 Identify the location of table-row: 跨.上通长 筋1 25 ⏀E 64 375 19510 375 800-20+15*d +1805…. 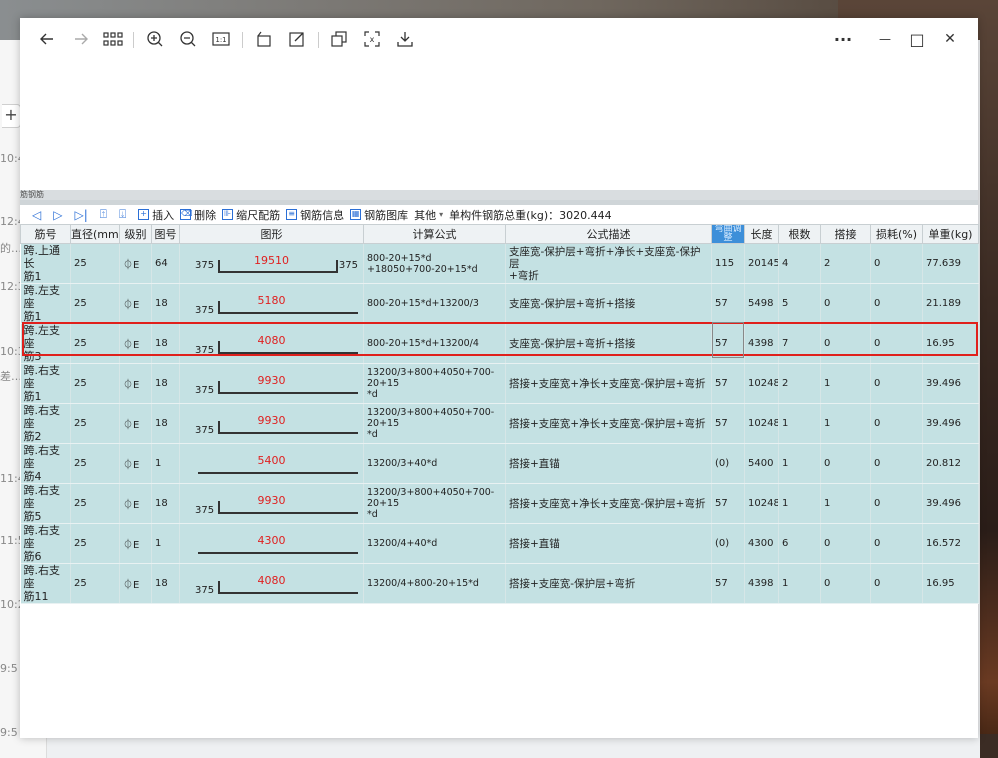
(499, 263).